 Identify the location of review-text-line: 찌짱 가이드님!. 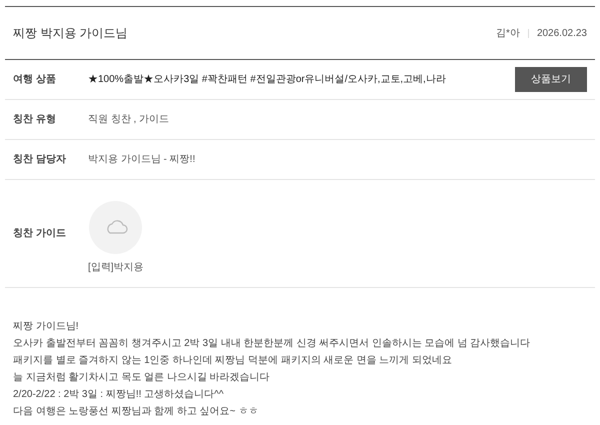
(46, 327).